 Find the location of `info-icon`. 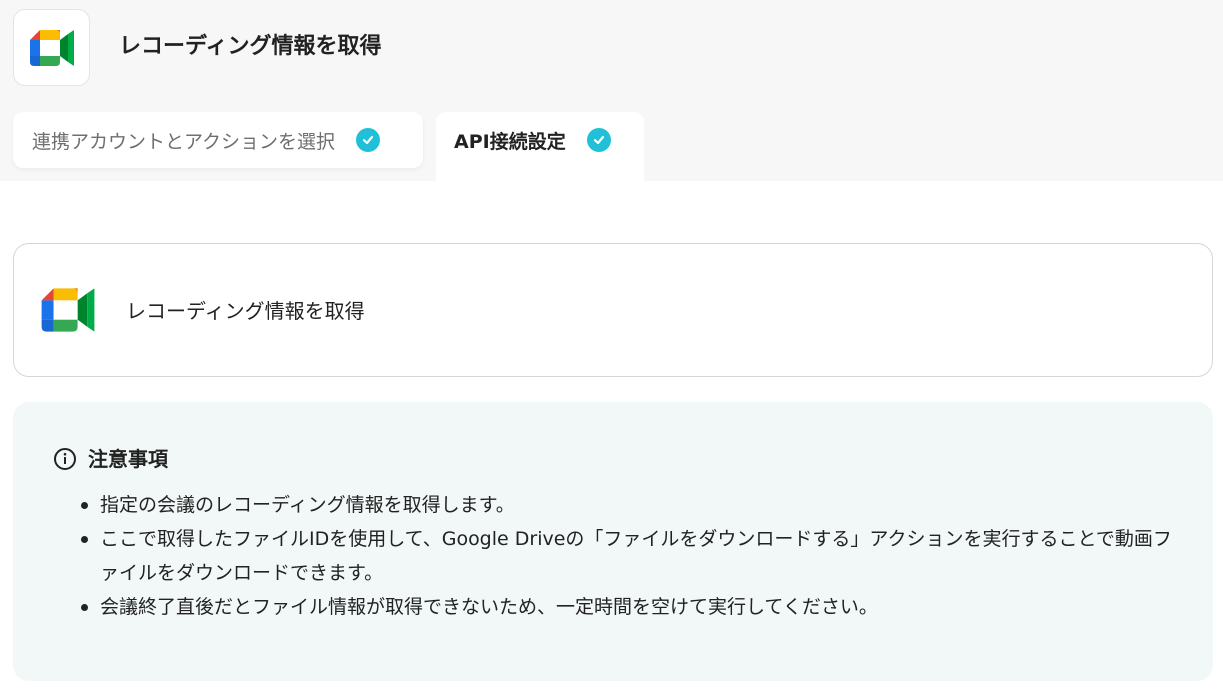

info-icon is located at coordinates (65, 459).